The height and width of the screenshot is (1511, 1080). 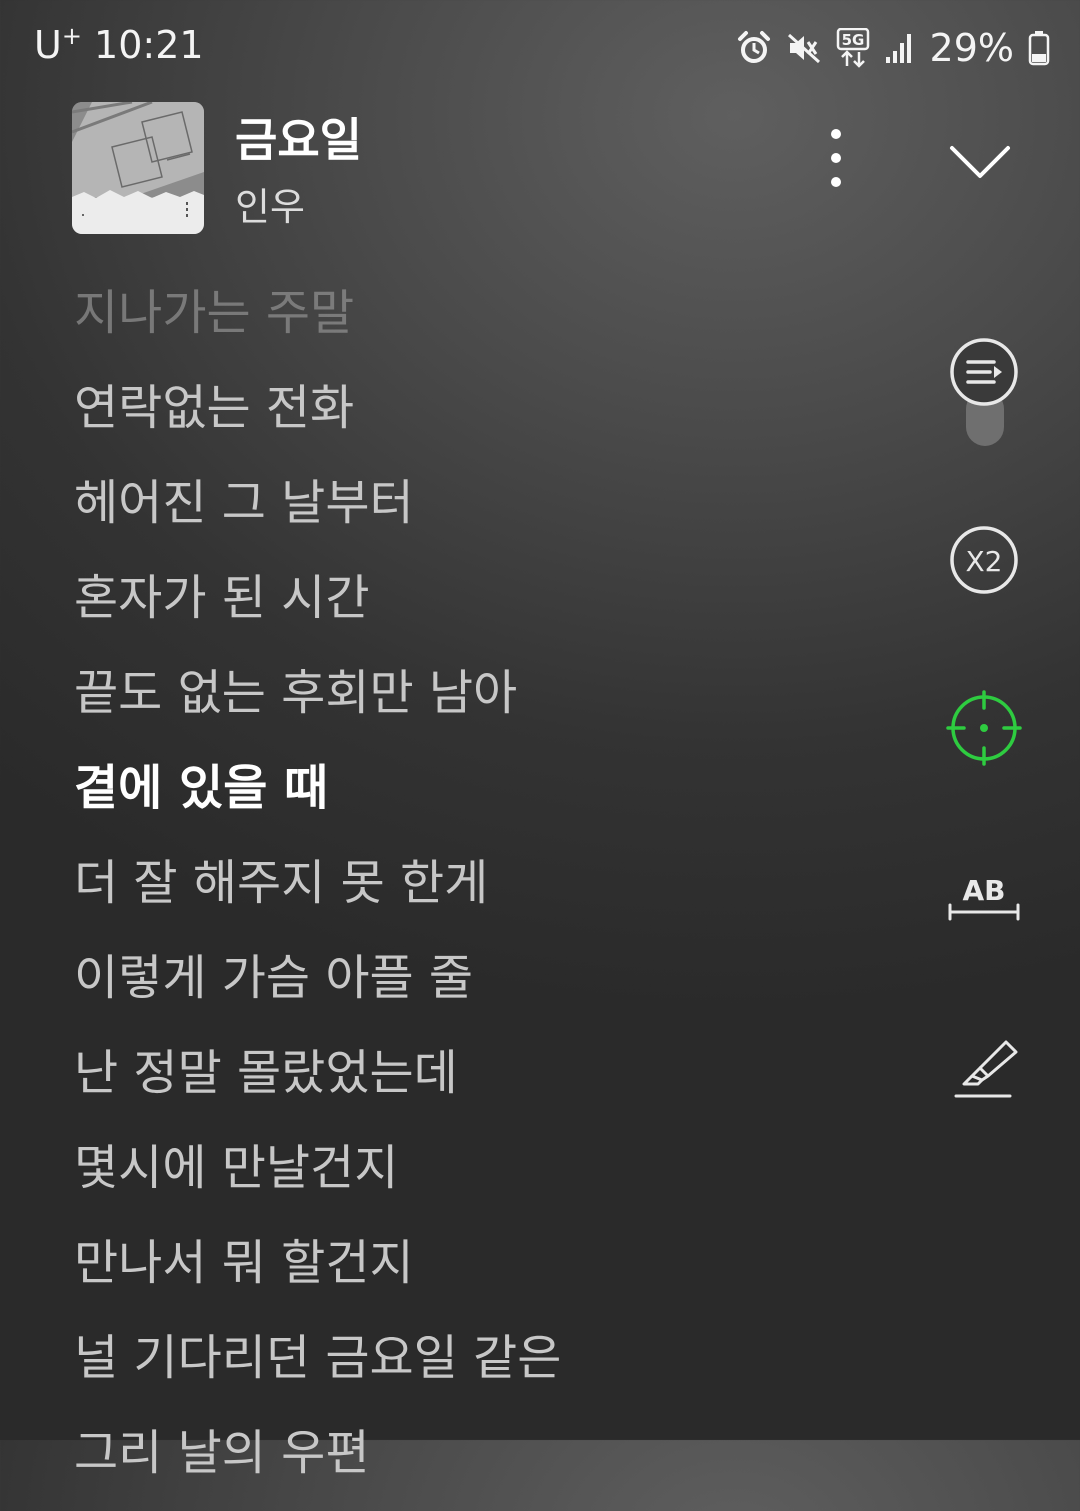 I want to click on playlist-button, so click(x=984, y=372).